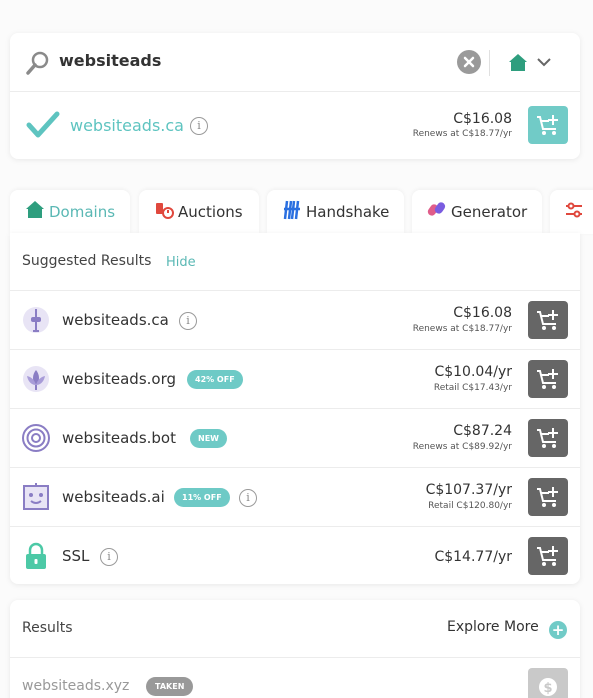  I want to click on domain-name: websiteads.org, so click(119, 379).